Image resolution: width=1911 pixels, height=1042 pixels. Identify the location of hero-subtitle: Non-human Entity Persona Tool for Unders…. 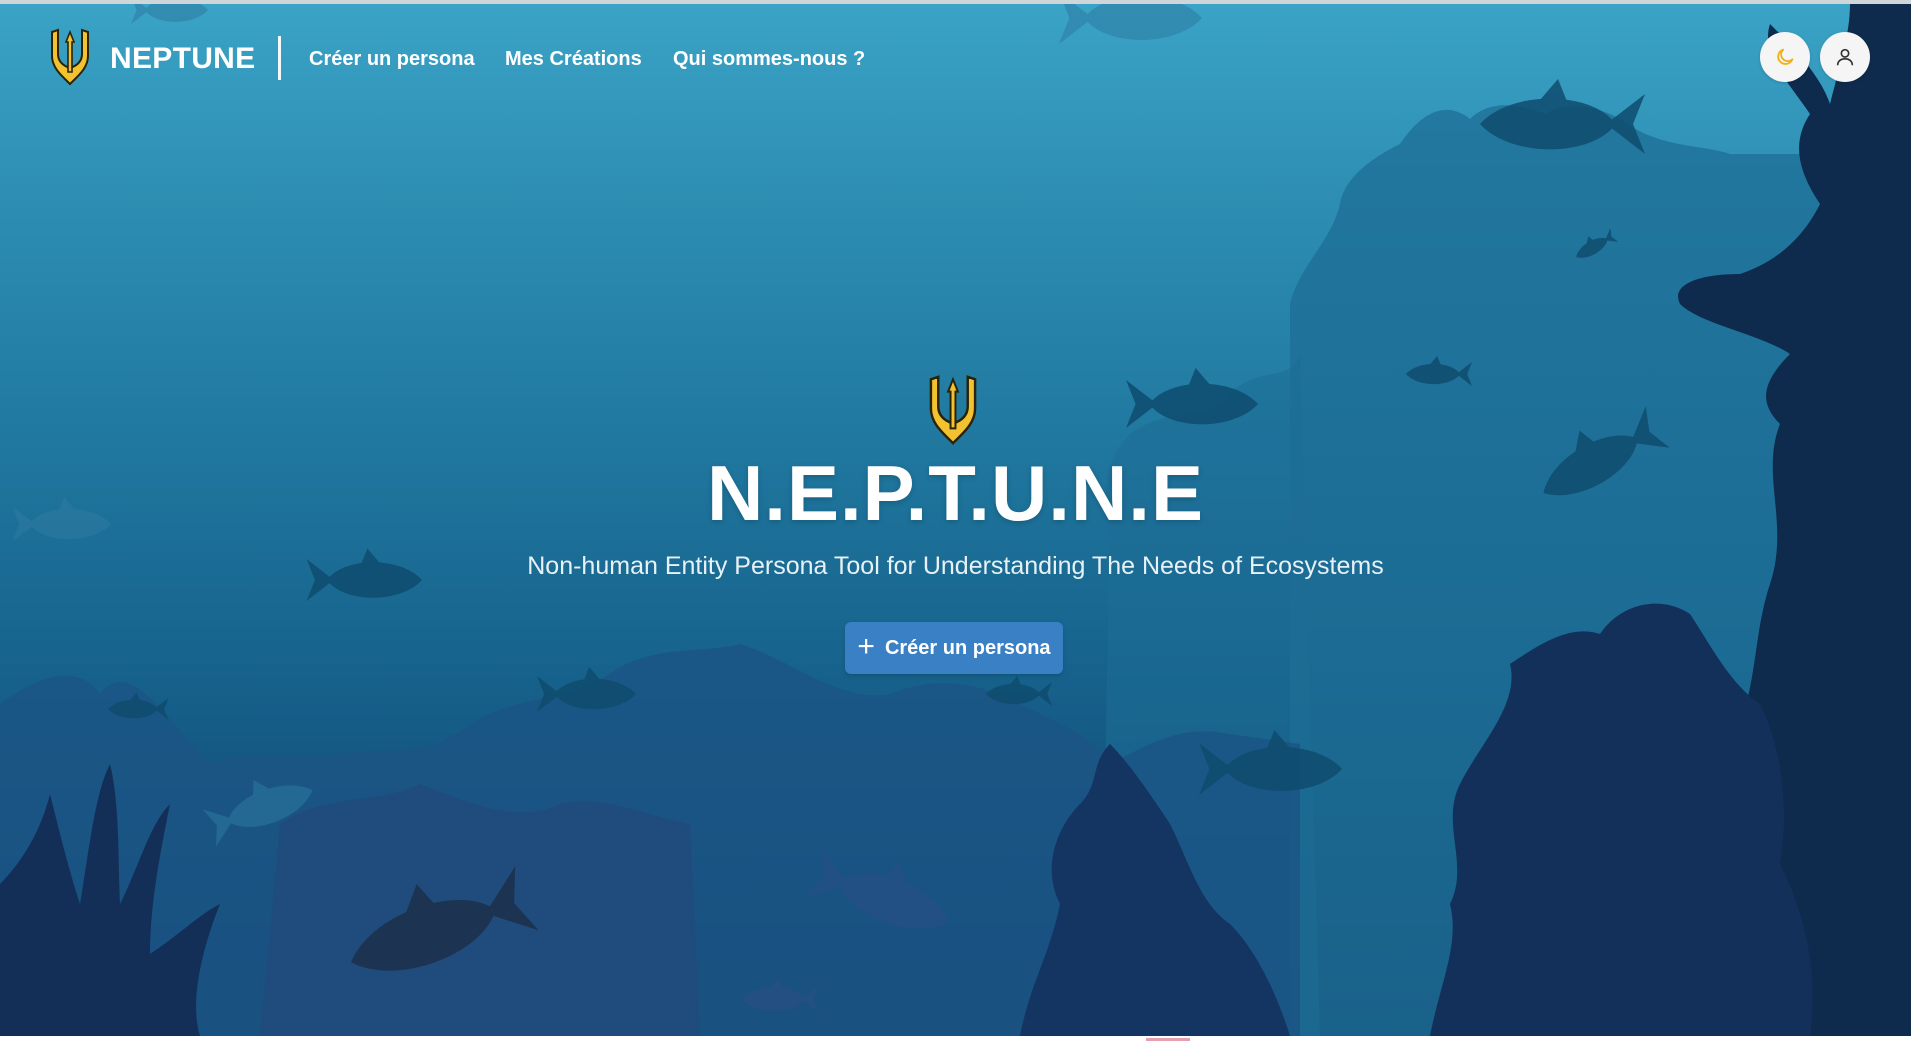
(955, 566).